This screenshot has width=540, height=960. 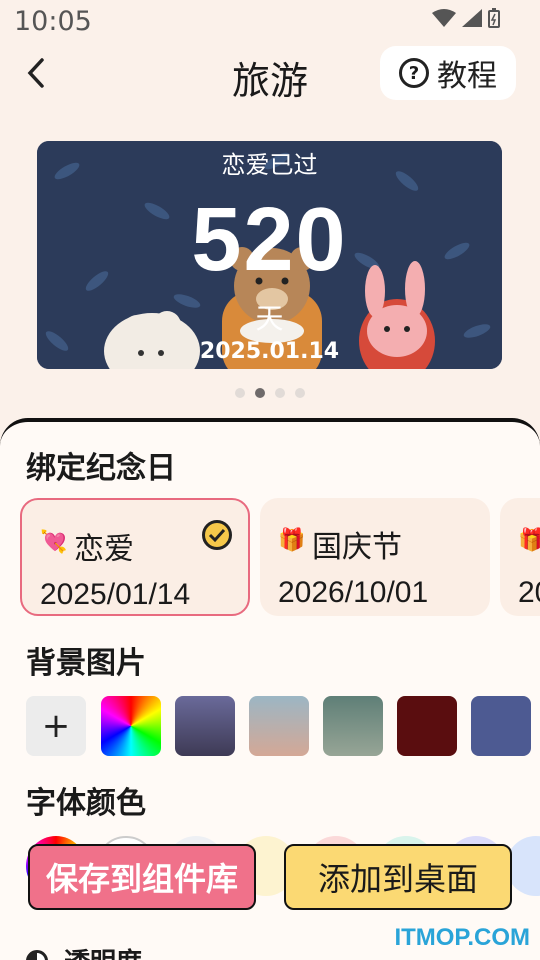 What do you see at coordinates (357, 547) in the screenshot?
I see `anniversary-name: 国庆节` at bounding box center [357, 547].